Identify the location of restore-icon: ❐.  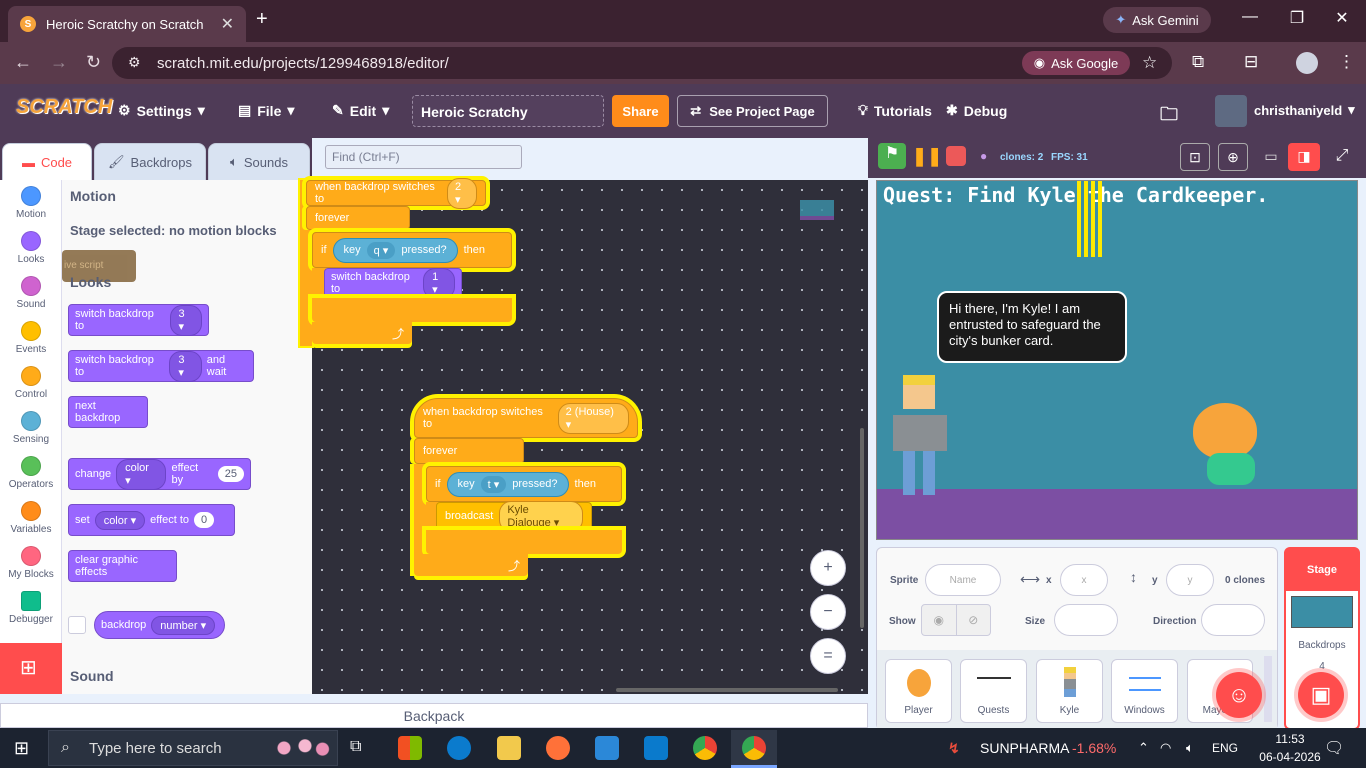
(1297, 18).